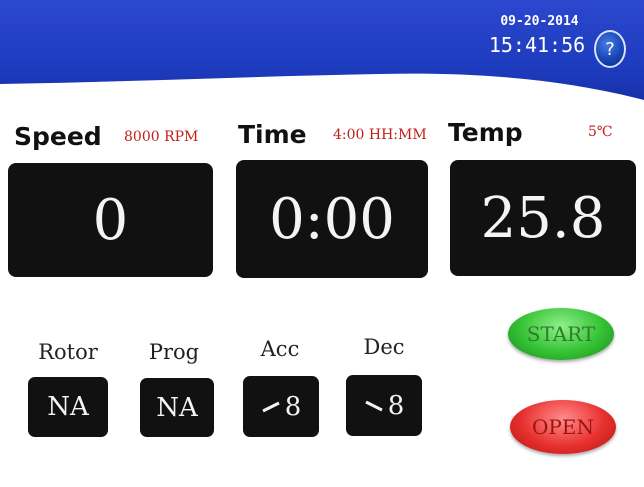 This screenshot has height=487, width=644. I want to click on time-label: Time, so click(272, 134).